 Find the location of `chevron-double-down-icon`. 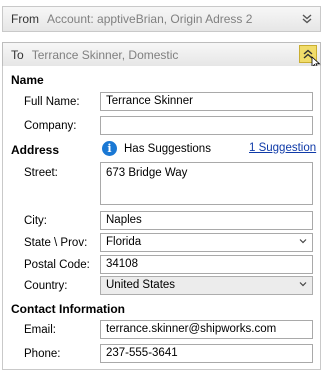

chevron-double-down-icon is located at coordinates (307, 19).